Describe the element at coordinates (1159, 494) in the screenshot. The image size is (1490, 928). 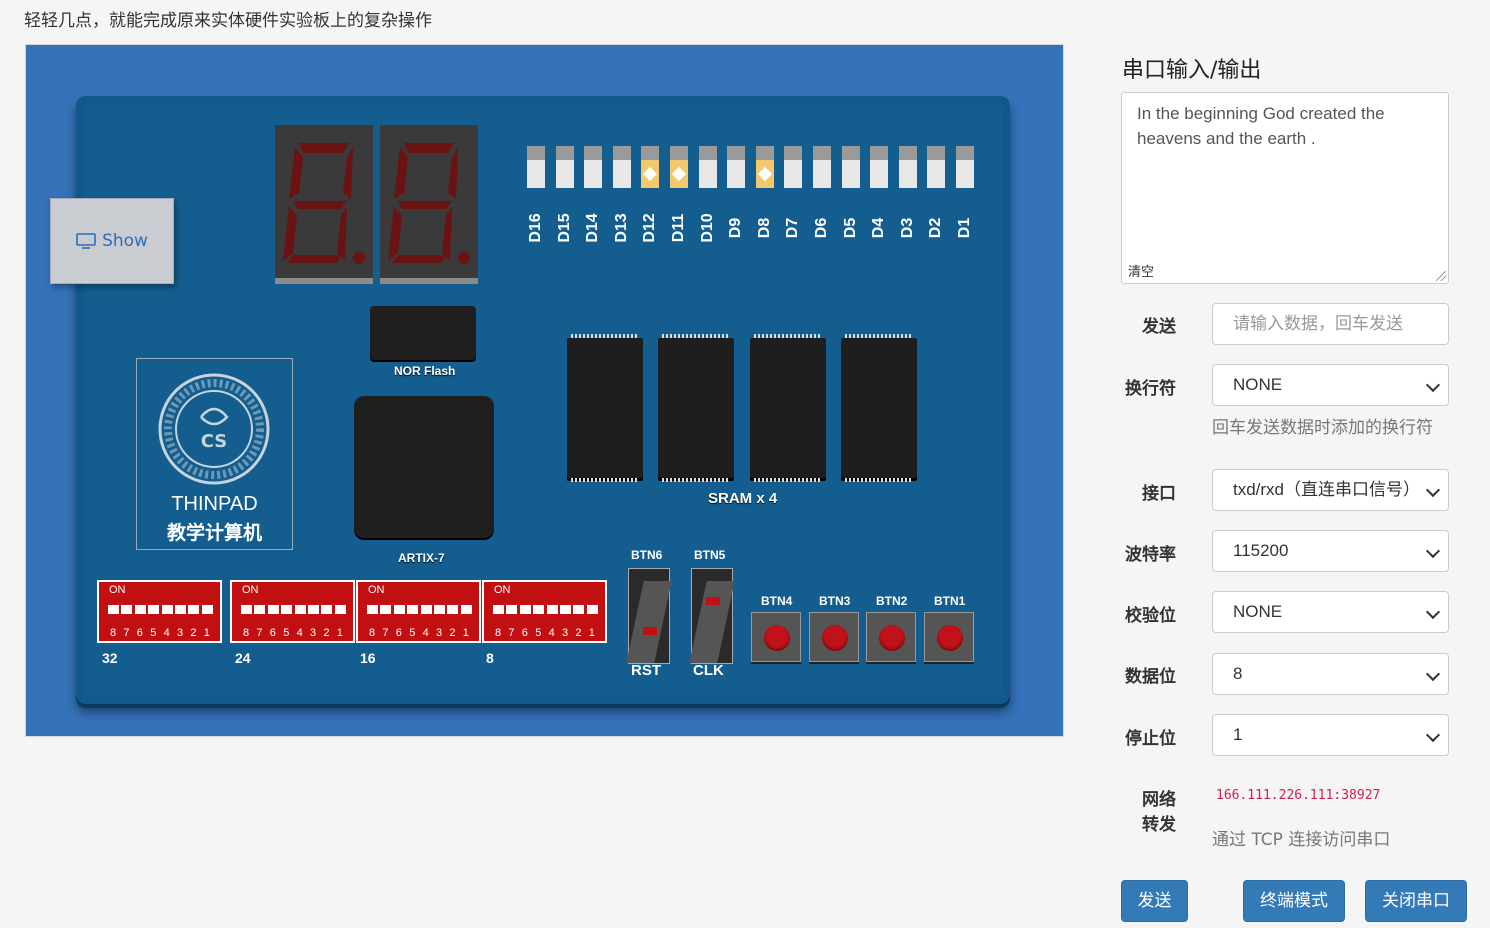
I see `port-label: 接口` at that location.